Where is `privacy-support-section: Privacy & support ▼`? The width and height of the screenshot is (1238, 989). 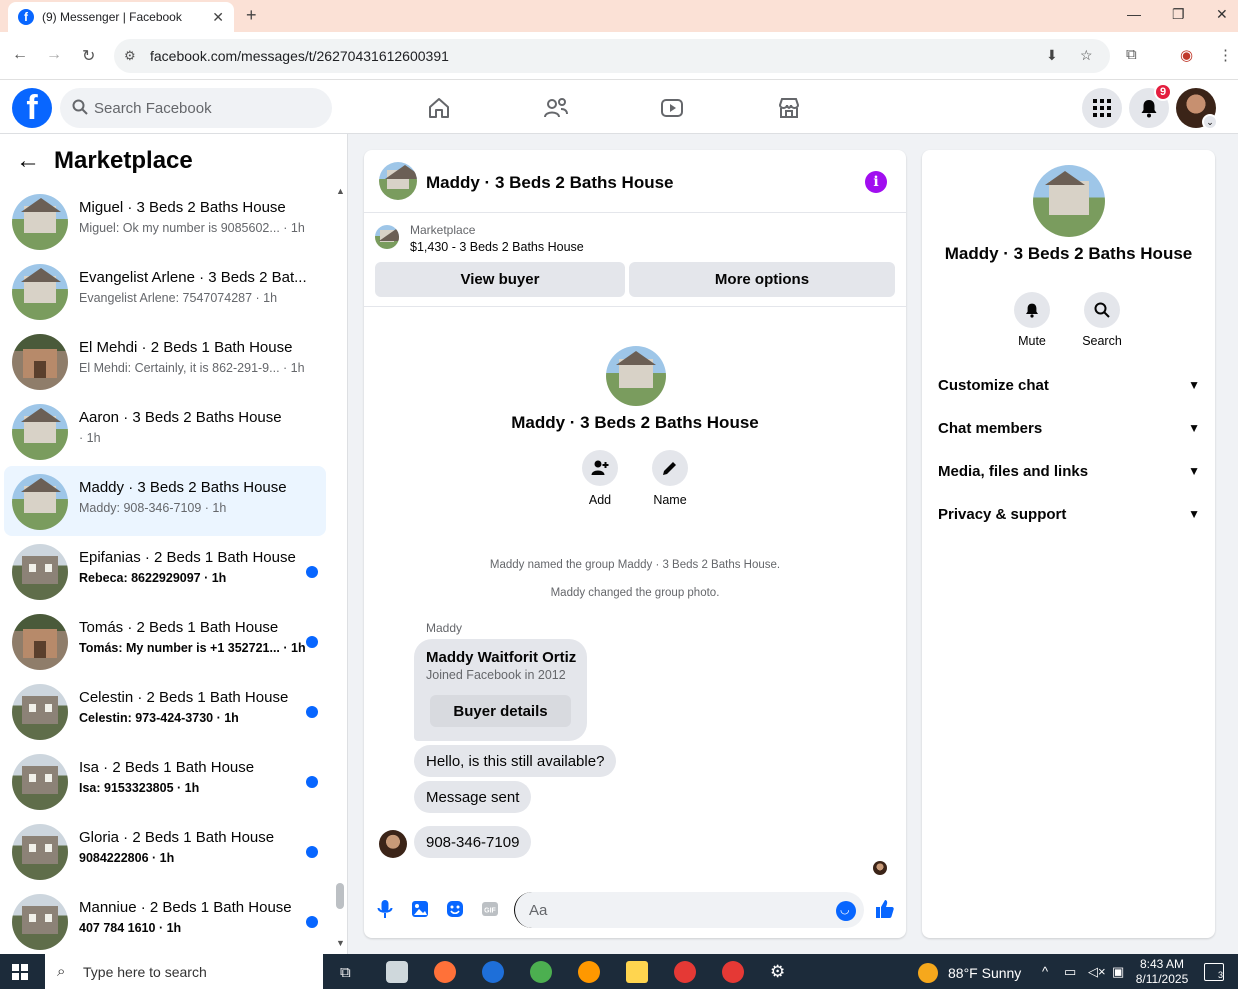 privacy-support-section: Privacy & support ▼ is located at coordinates (1069, 514).